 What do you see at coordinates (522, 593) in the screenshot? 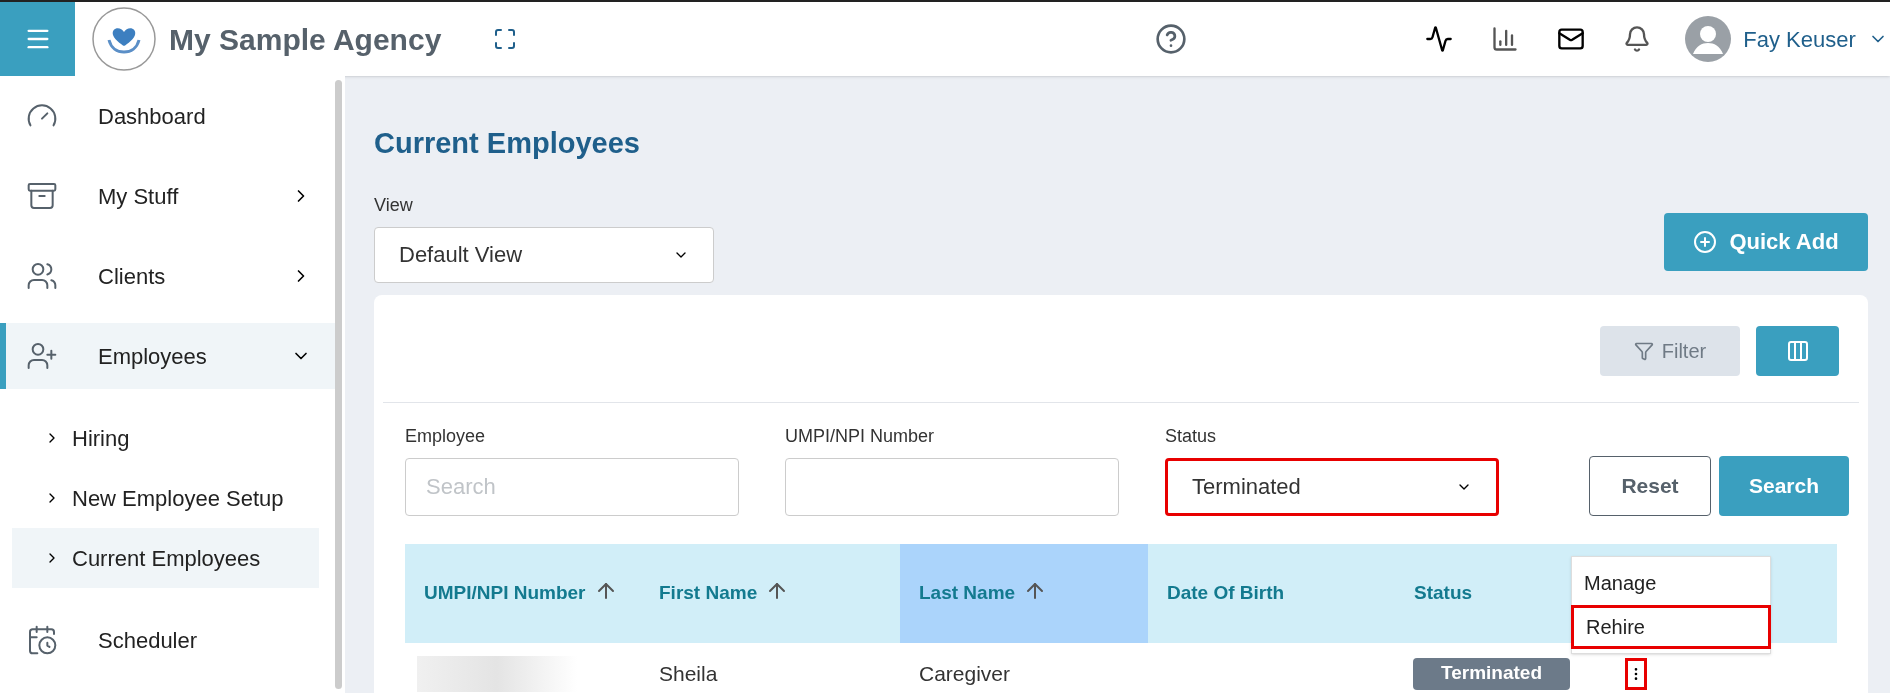
I see `column-header: UMPI/NPI Number` at bounding box center [522, 593].